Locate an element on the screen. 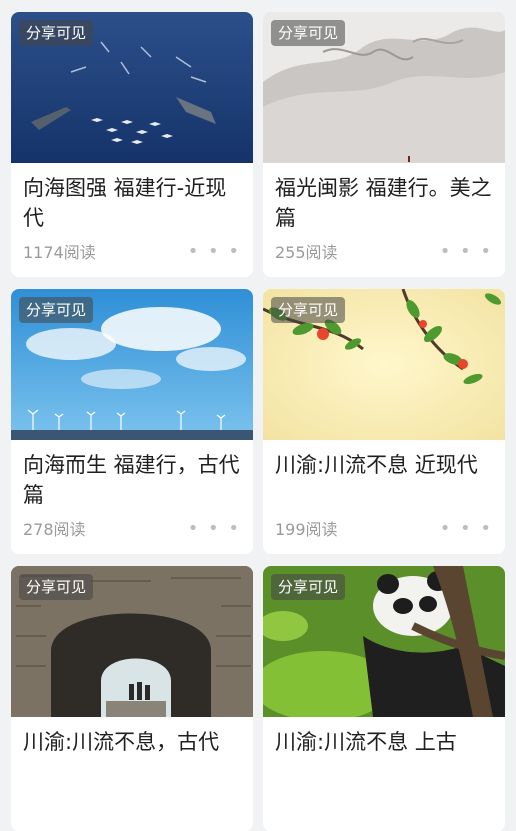  article-meta: 1174阅读 • • • is located at coordinates (132, 251).